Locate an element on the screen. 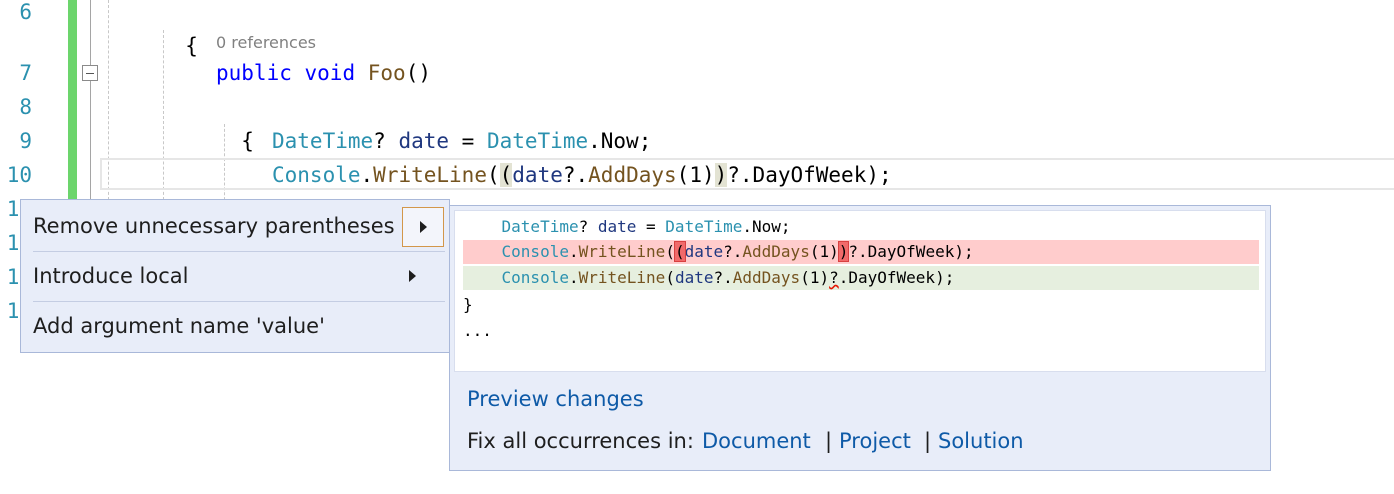  method-name: Foo is located at coordinates (386, 73).